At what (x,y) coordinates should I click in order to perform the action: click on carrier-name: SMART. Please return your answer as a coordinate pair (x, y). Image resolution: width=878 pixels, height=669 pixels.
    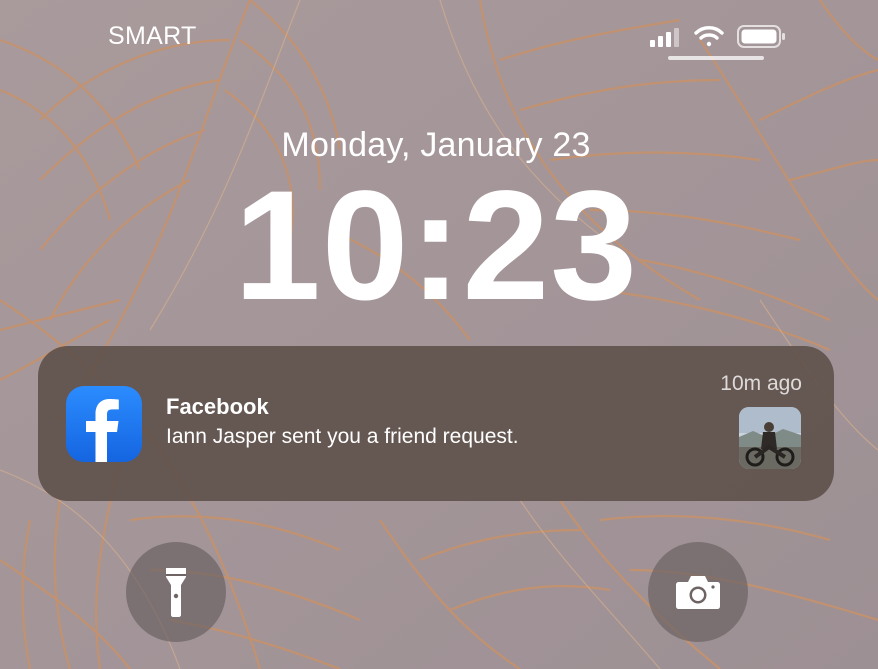
    Looking at the image, I should click on (152, 36).